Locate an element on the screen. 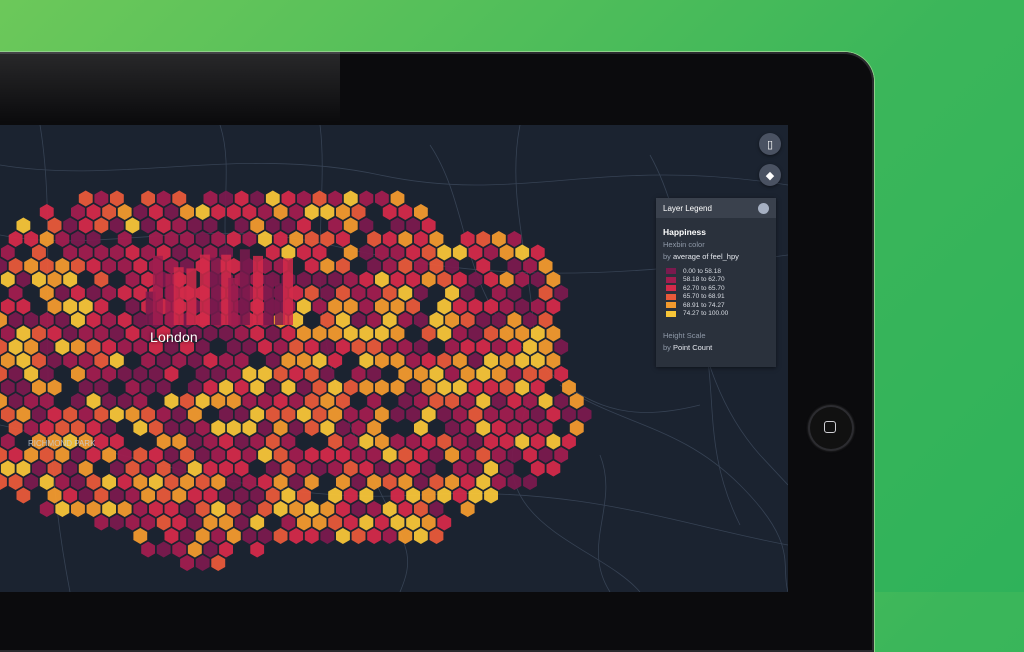 The height and width of the screenshot is (652, 1024). hexbin-column is located at coordinates (178, 296).